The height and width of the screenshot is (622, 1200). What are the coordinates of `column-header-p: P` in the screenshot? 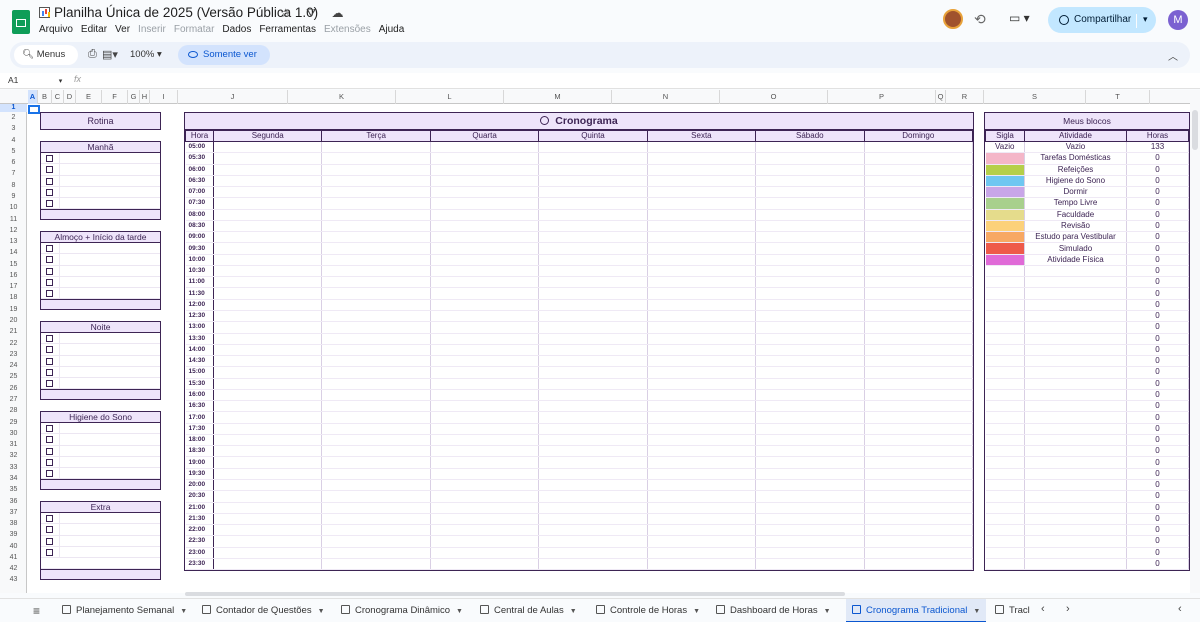 It's located at (882, 97).